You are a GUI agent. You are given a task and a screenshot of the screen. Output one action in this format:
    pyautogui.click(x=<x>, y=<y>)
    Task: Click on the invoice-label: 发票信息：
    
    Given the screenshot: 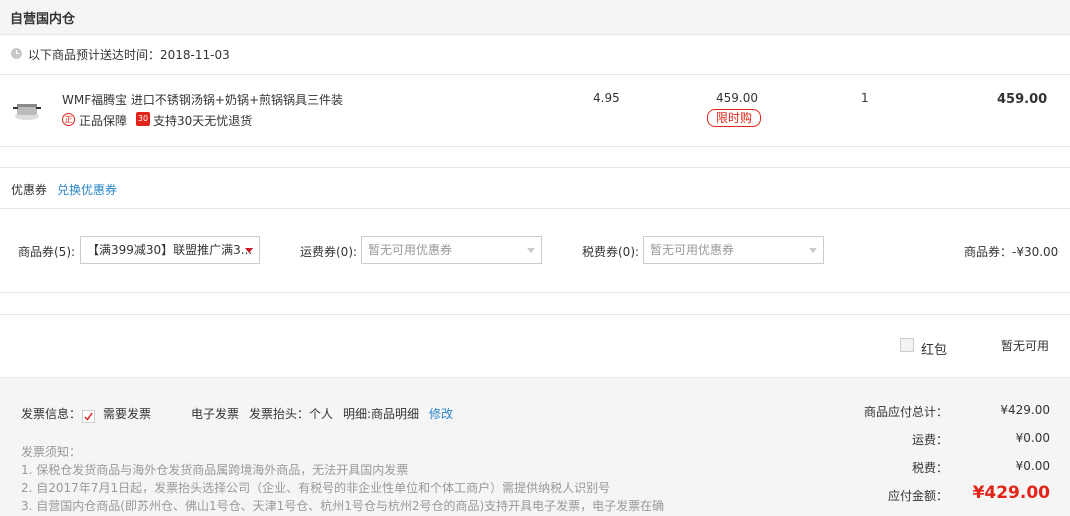 What is the action you would take?
    pyautogui.click(x=51, y=414)
    